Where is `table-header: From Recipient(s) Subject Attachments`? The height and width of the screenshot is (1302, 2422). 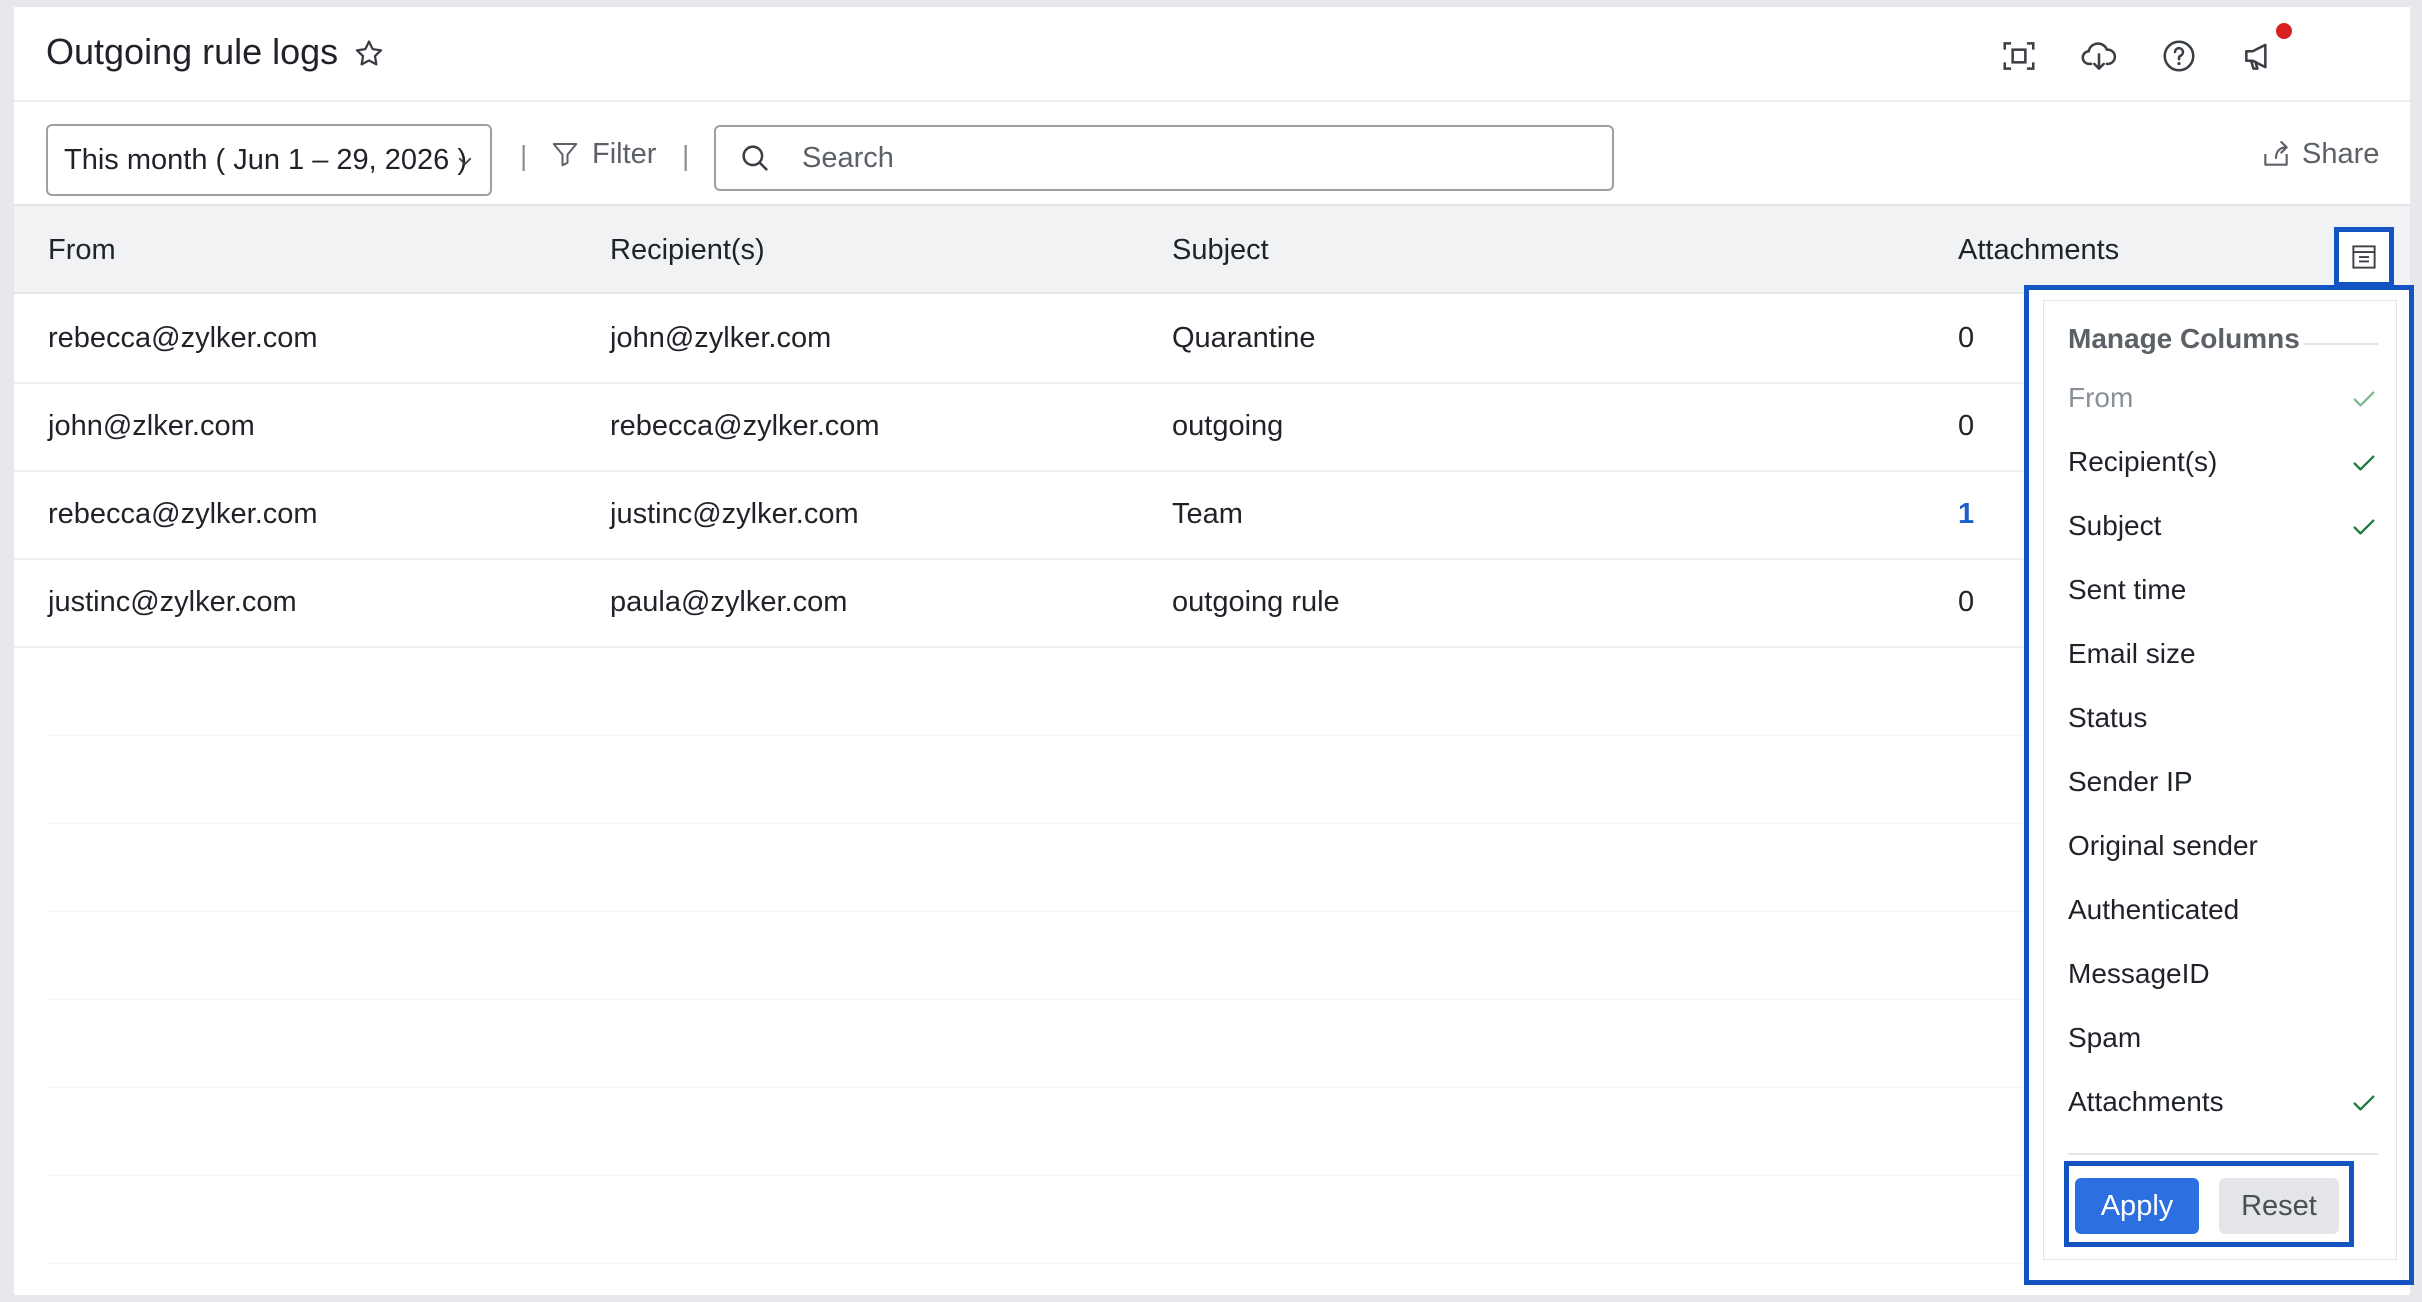
table-header: From Recipient(s) Subject Attachments is located at coordinates (1212, 249).